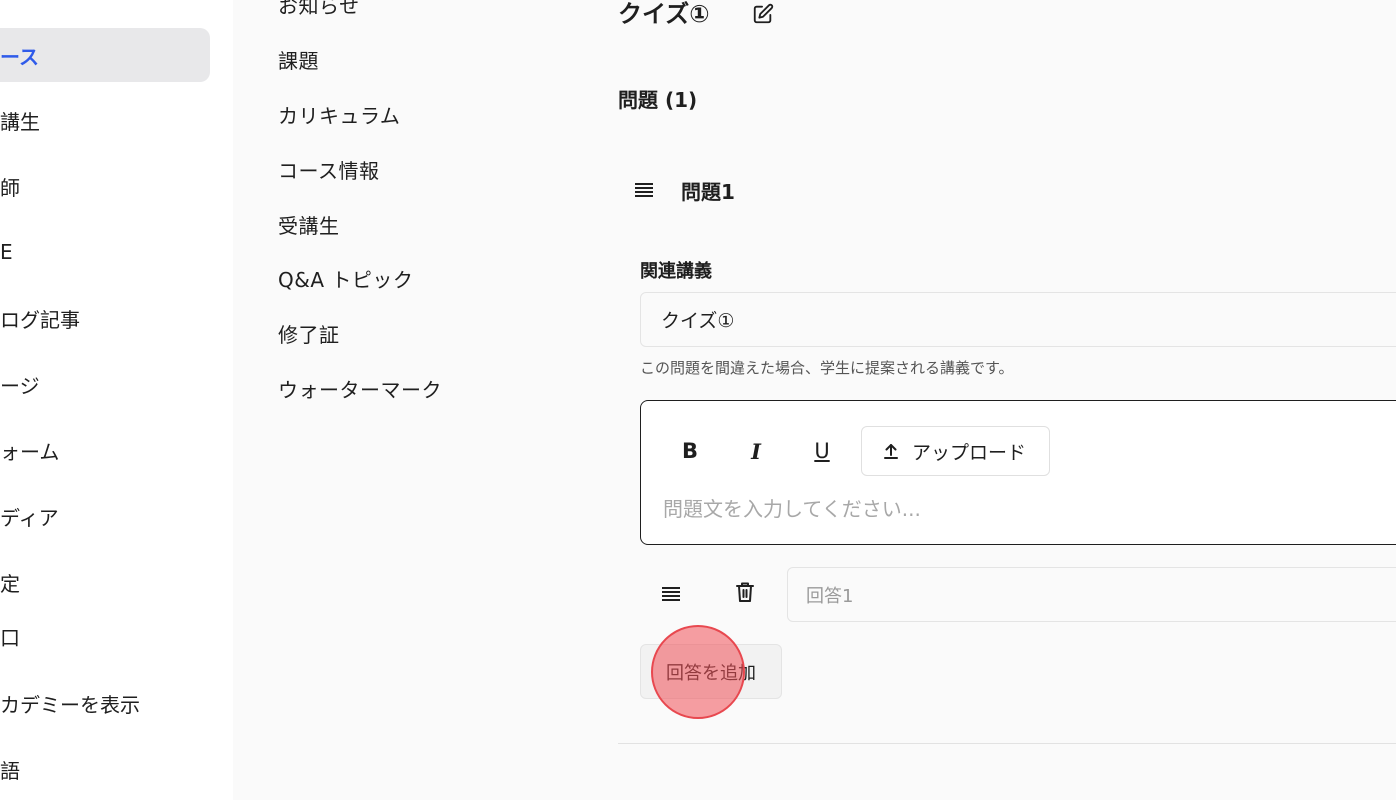 The height and width of the screenshot is (800, 1396). I want to click on bold-button: B, so click(690, 451).